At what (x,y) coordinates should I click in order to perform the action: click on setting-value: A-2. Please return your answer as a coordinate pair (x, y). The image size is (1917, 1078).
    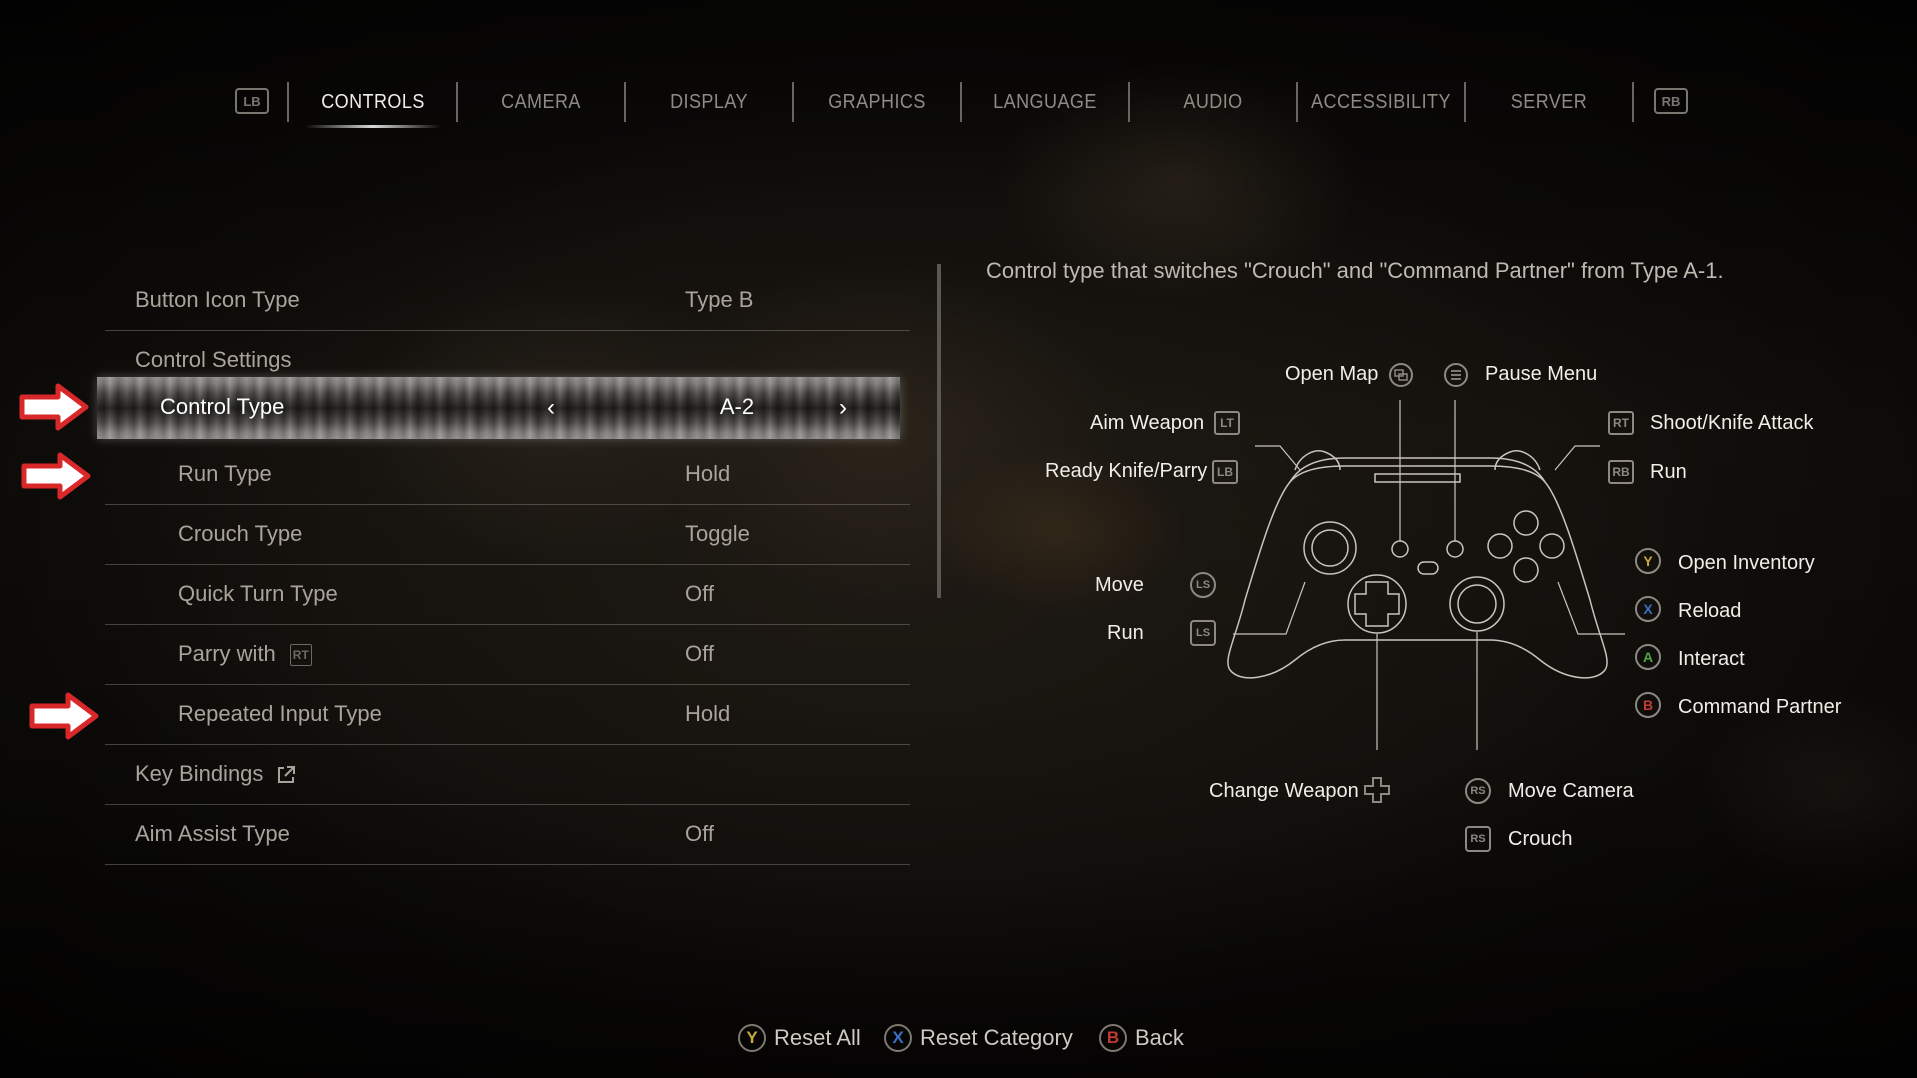
    Looking at the image, I should click on (737, 406).